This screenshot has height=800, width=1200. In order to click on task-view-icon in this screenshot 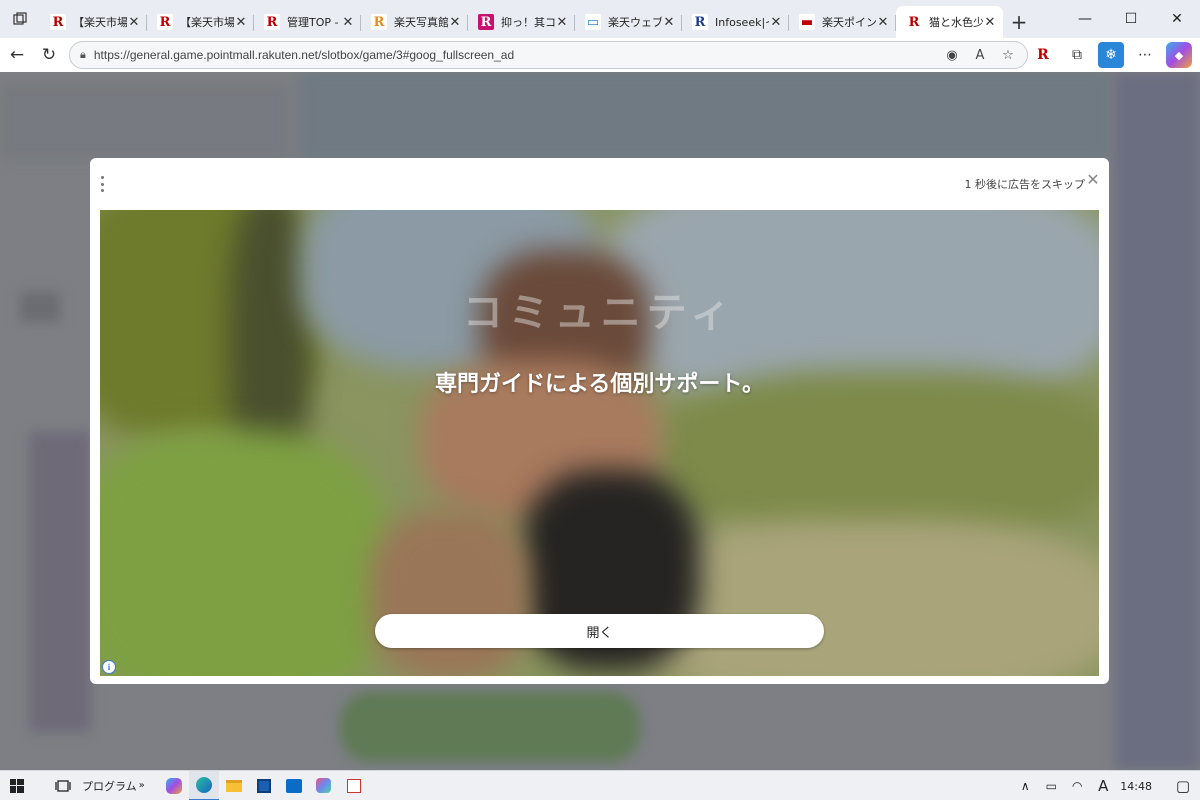, I will do `click(63, 785)`.